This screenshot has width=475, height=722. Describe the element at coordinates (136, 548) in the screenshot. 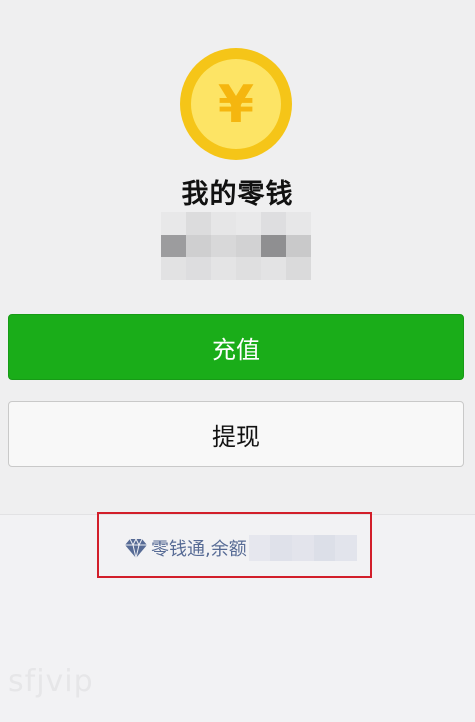

I see `diamond-icon` at that location.